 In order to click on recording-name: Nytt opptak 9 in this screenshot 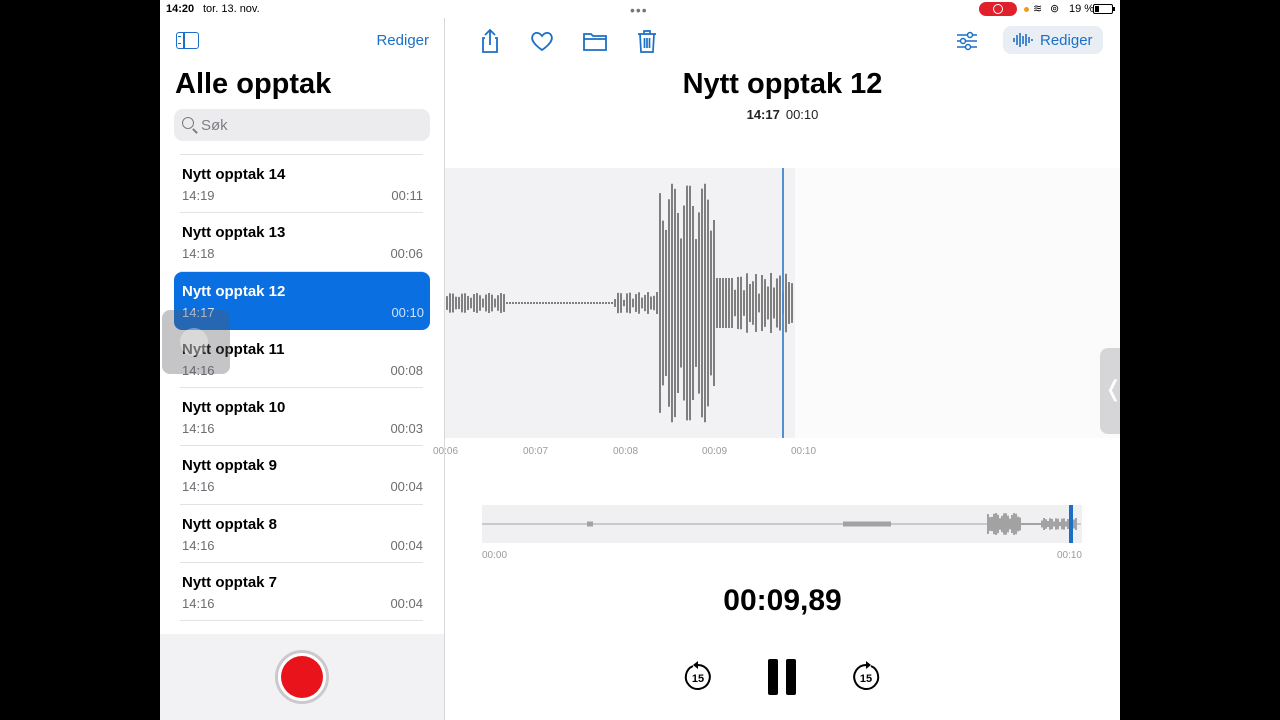, I will do `click(230, 466)`.